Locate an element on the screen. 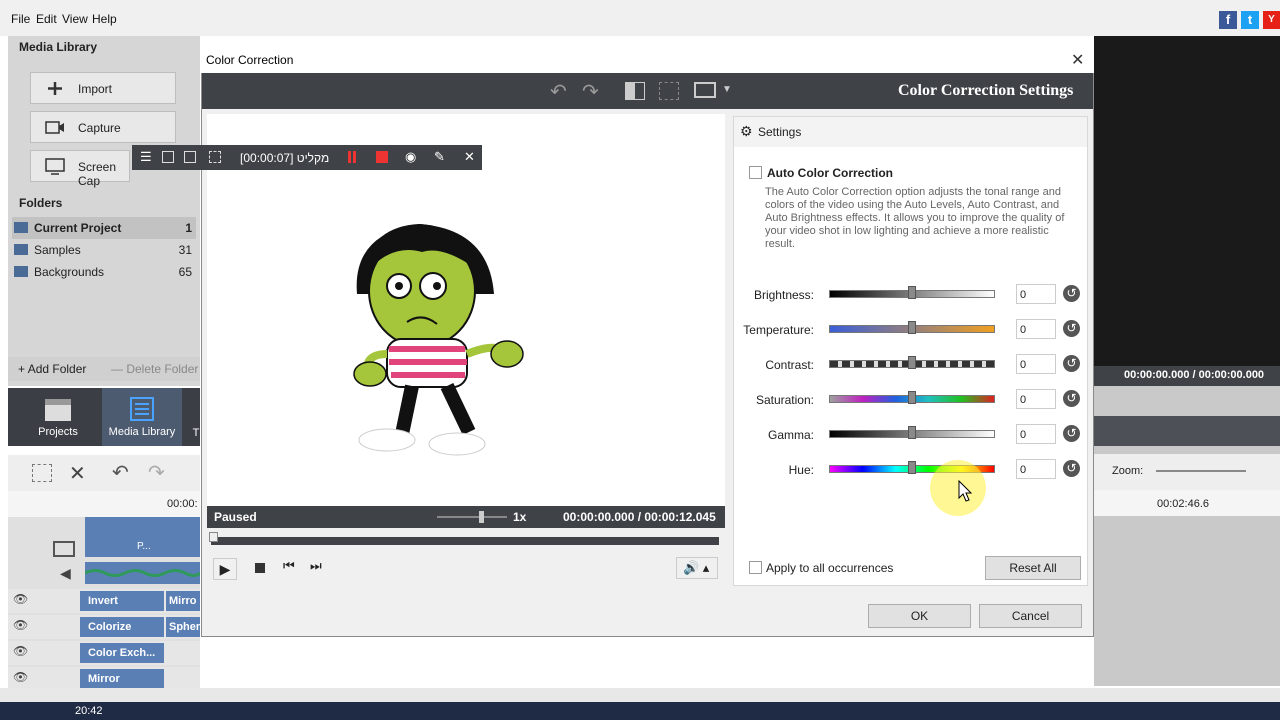 The width and height of the screenshot is (1280, 720). status-text: Paused is located at coordinates (235, 517).